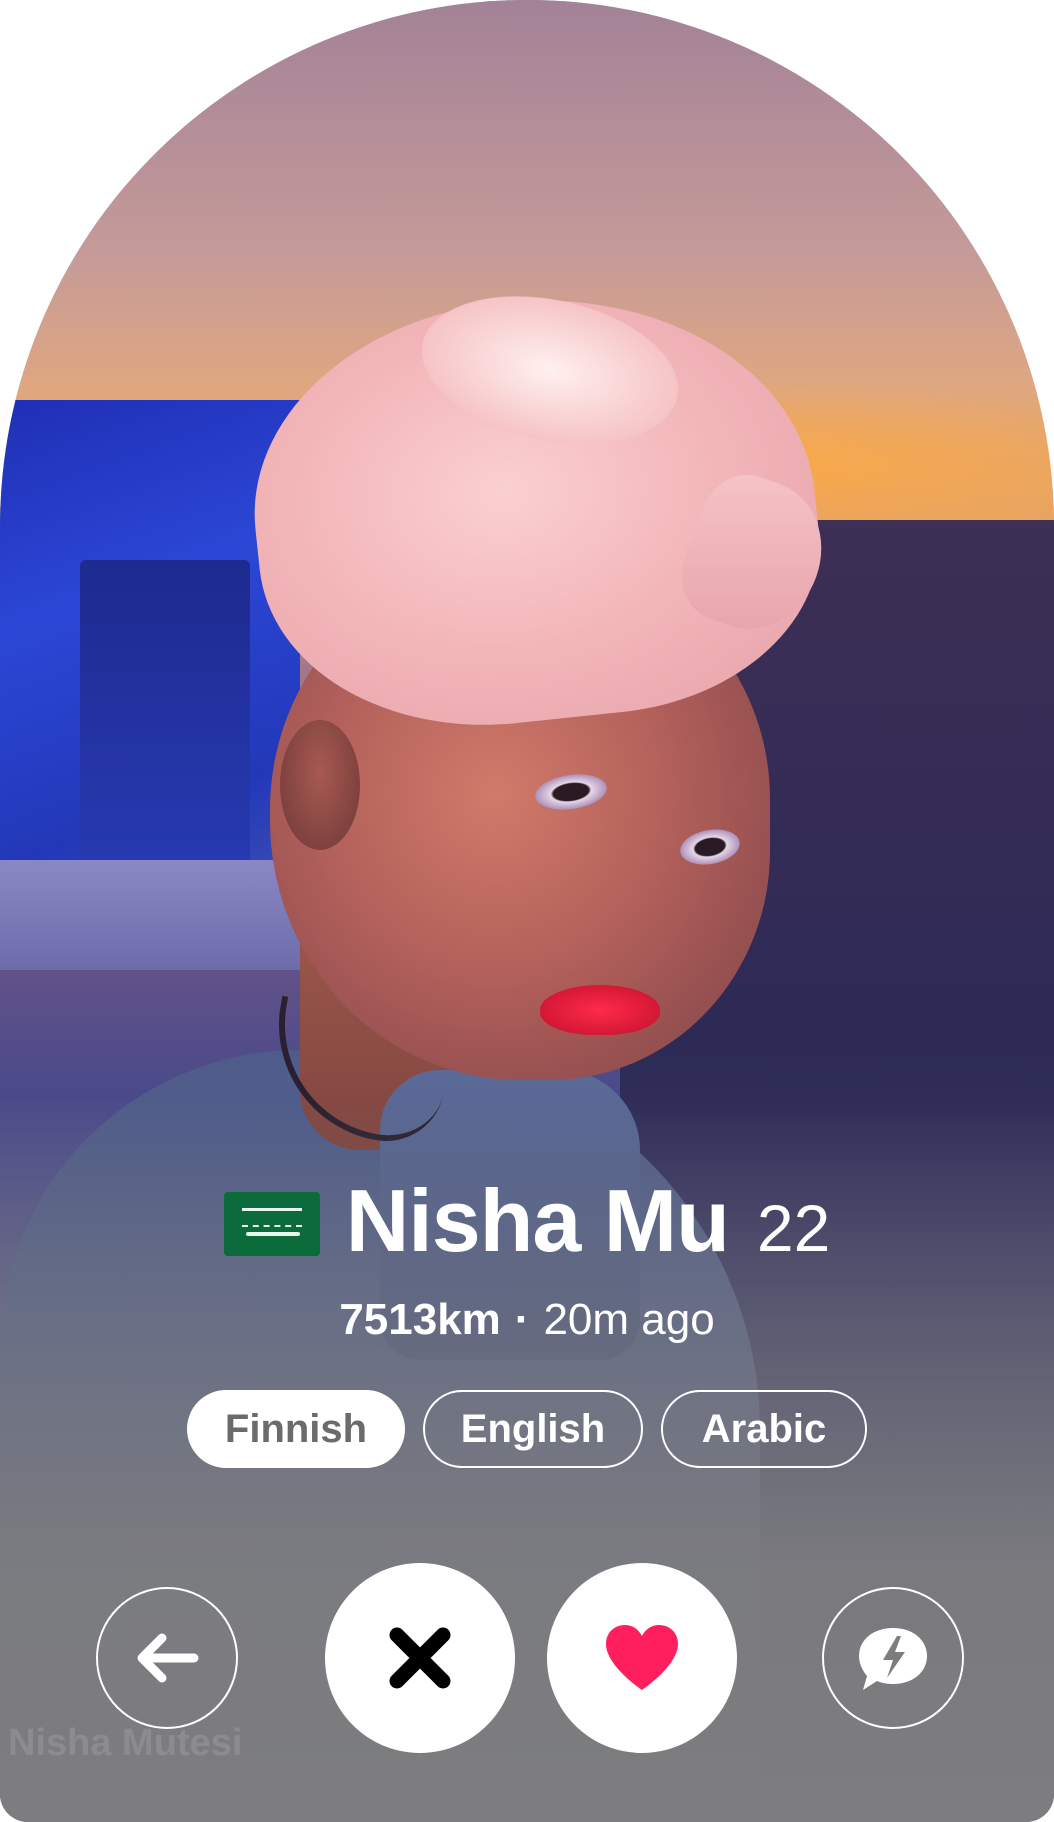 This screenshot has height=1822, width=1054. I want to click on profile-meta-row: 7513km · 20m ago, so click(527, 1320).